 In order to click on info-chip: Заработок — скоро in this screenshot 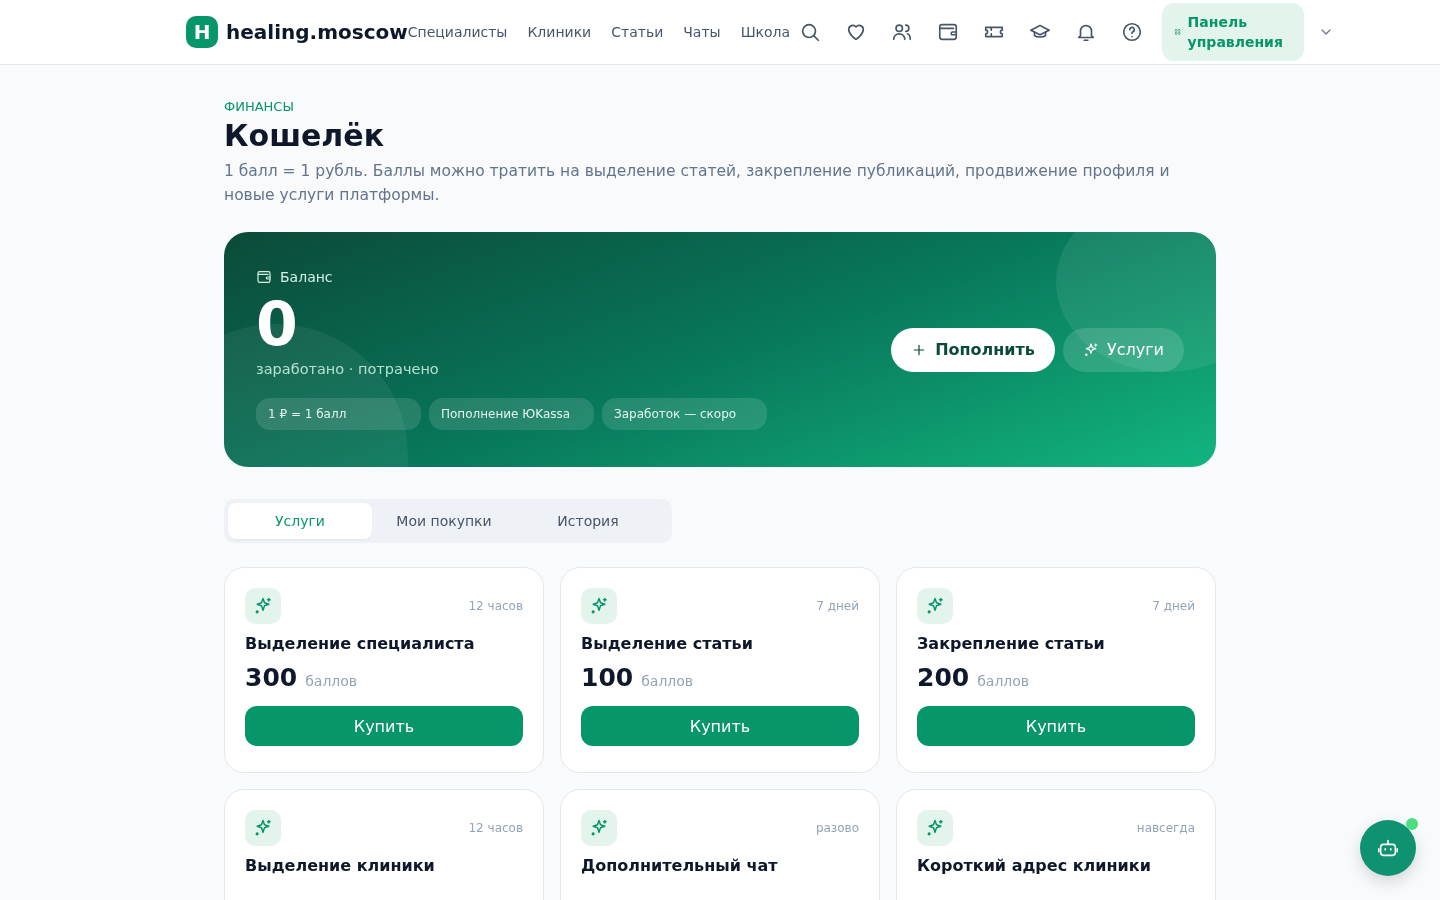, I will do `click(684, 414)`.